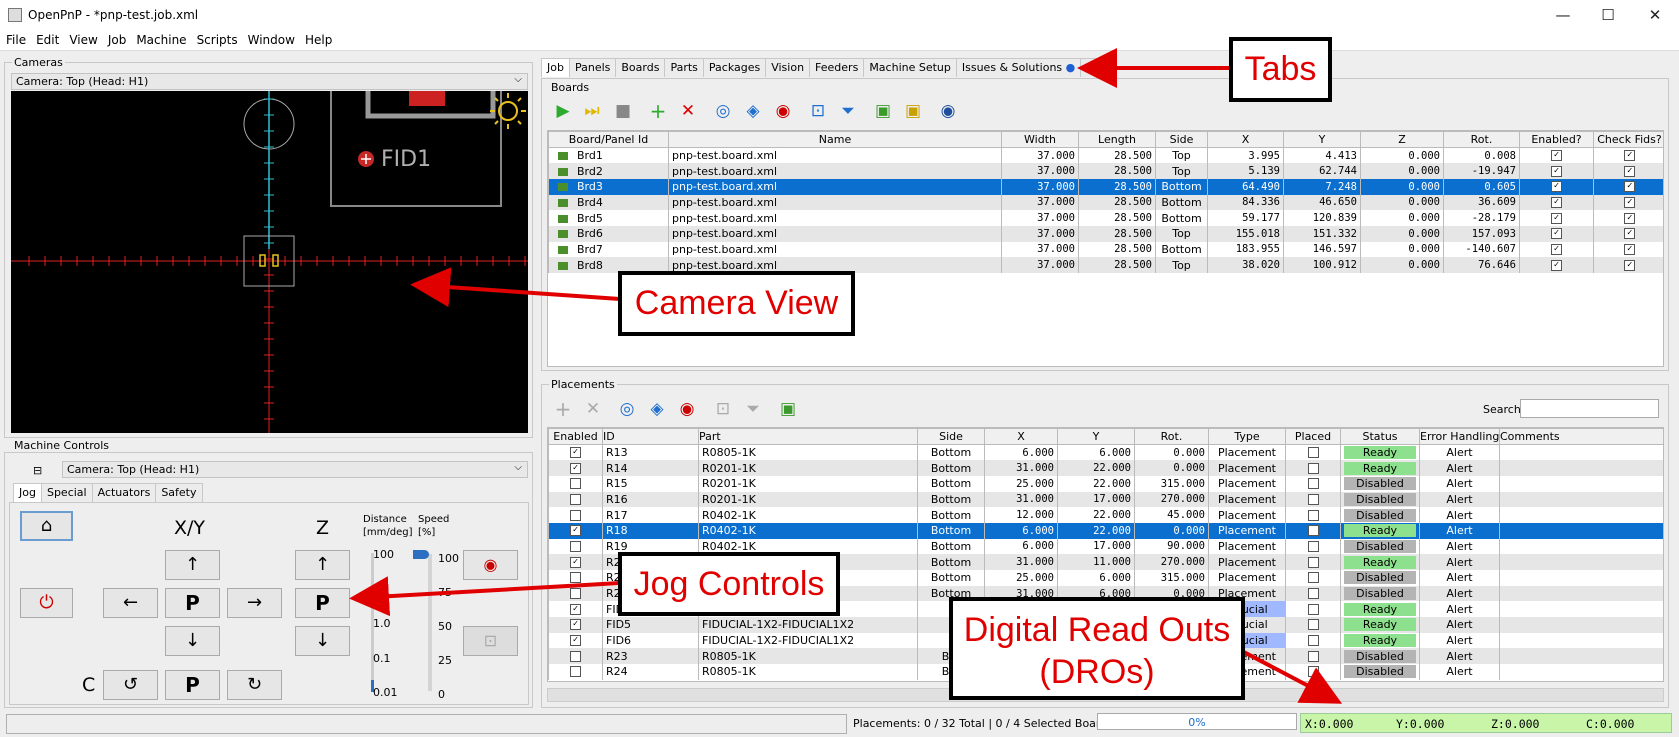  Describe the element at coordinates (910, 67) in the screenshot. I see `tab-machine-setup: Machine Setup` at that location.